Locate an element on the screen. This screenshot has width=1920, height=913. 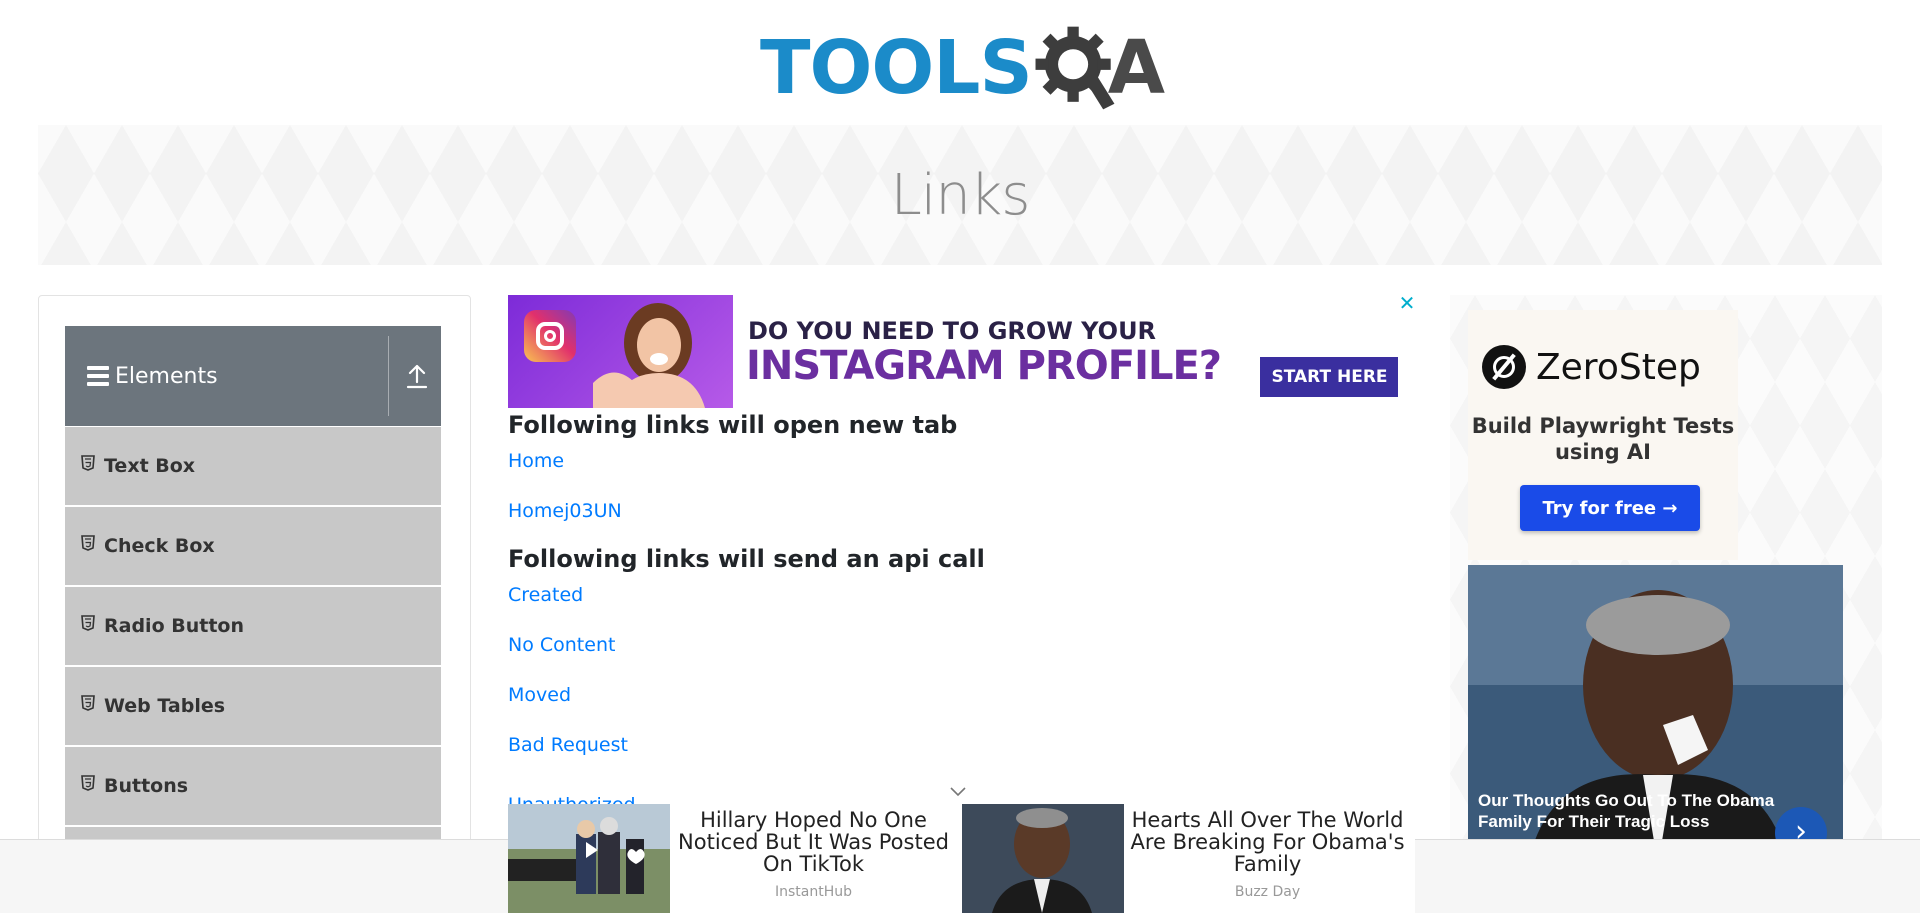
bottom-ad-2-photo is located at coordinates (1043, 858).